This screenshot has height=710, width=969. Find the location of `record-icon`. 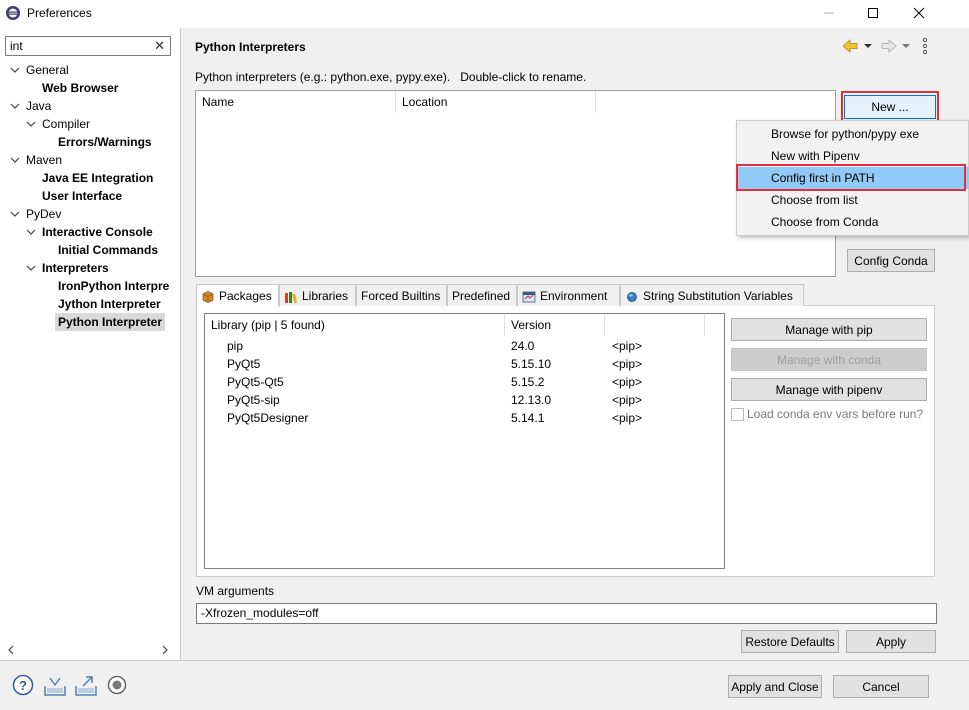

record-icon is located at coordinates (117, 685).